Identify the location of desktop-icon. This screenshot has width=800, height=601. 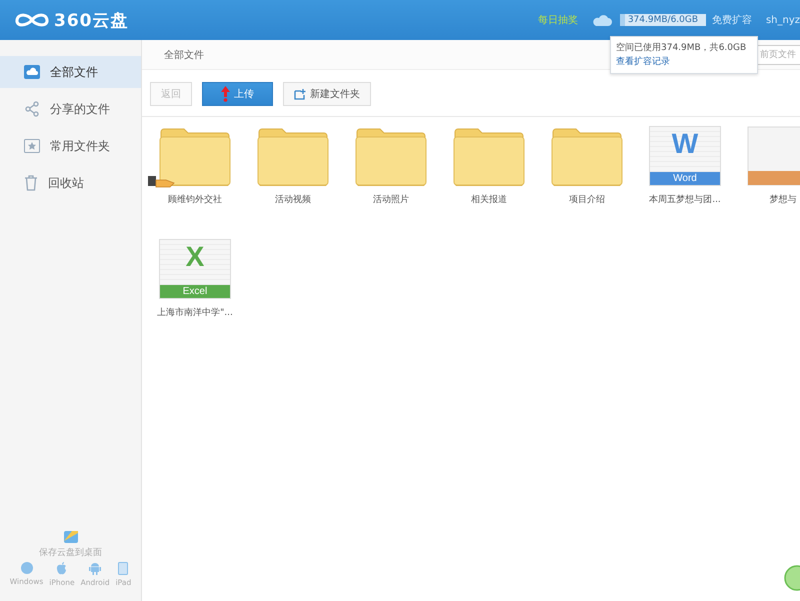
(71, 537).